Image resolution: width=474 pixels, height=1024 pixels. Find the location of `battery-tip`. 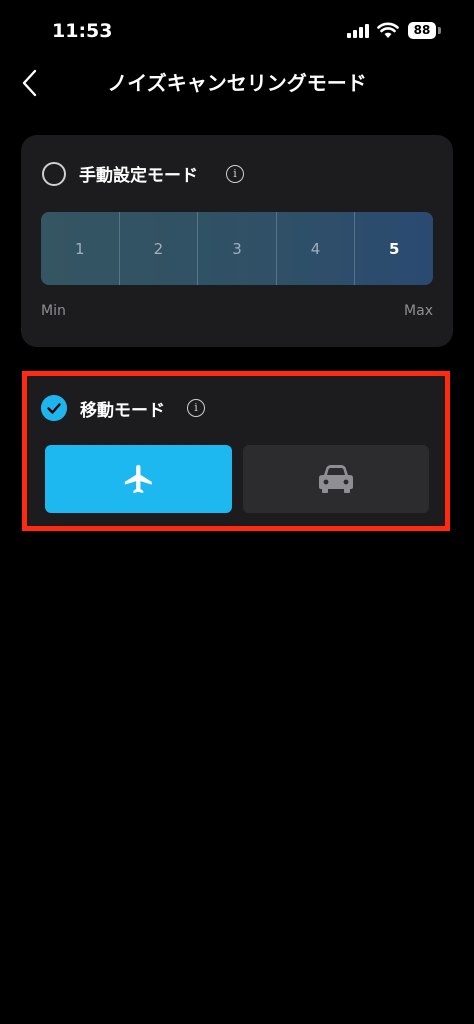

battery-tip is located at coordinates (439, 30).